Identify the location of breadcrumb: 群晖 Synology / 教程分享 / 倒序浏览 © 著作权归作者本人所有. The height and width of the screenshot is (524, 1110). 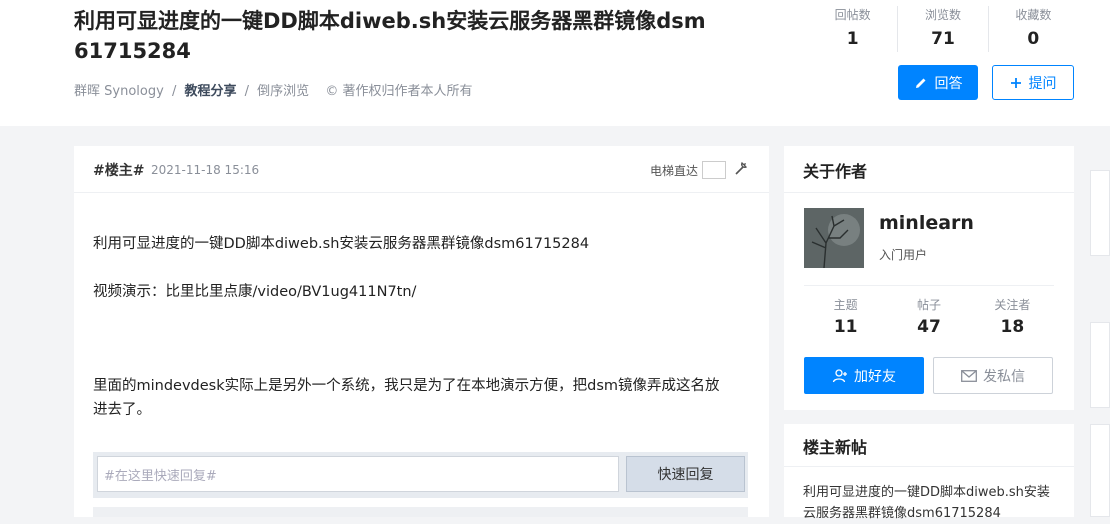
(273, 89).